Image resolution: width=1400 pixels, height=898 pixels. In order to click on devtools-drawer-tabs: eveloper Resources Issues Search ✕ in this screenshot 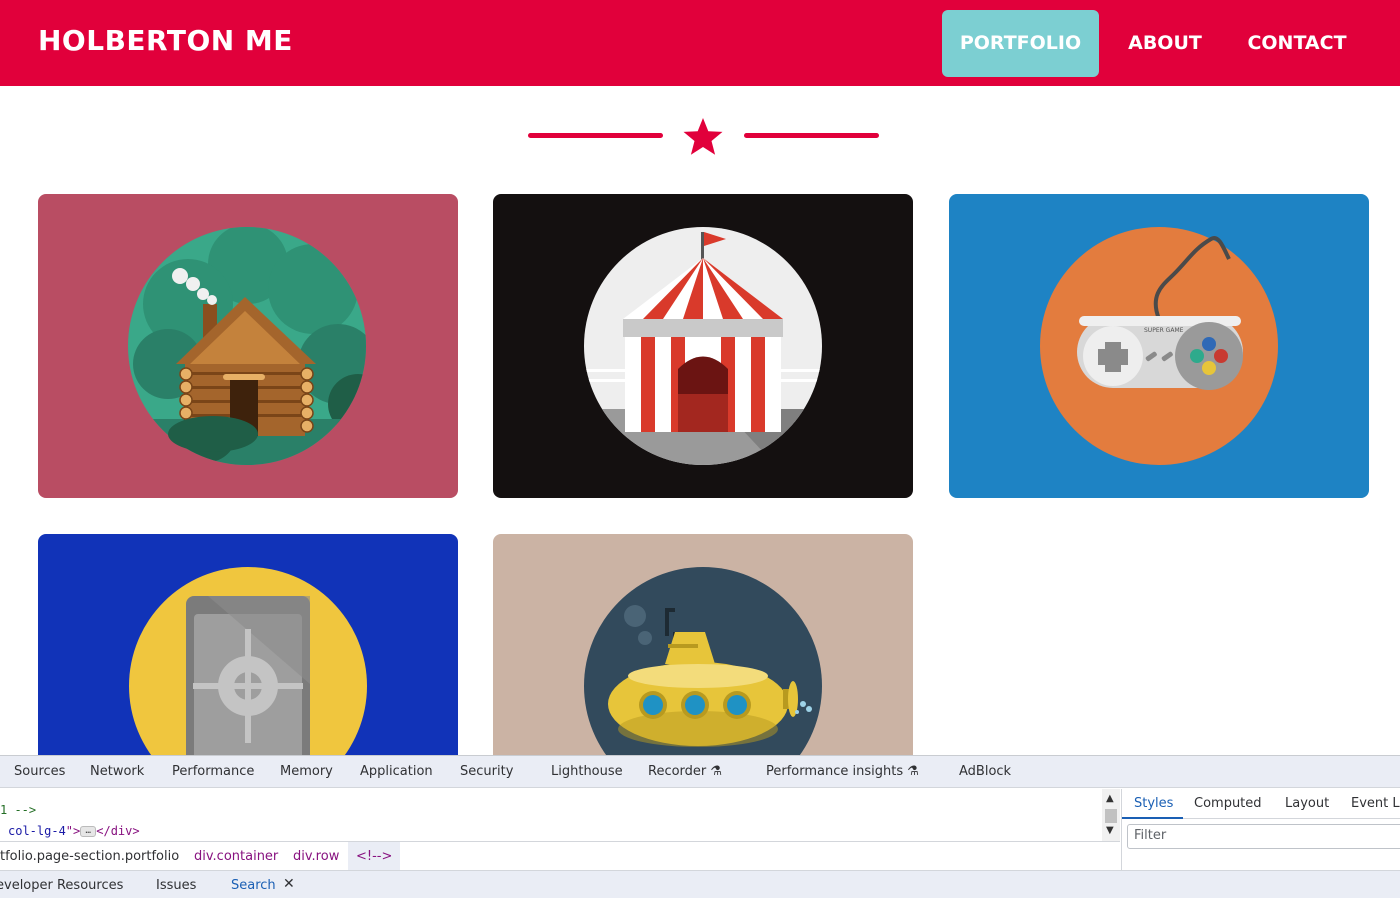, I will do `click(700, 884)`.